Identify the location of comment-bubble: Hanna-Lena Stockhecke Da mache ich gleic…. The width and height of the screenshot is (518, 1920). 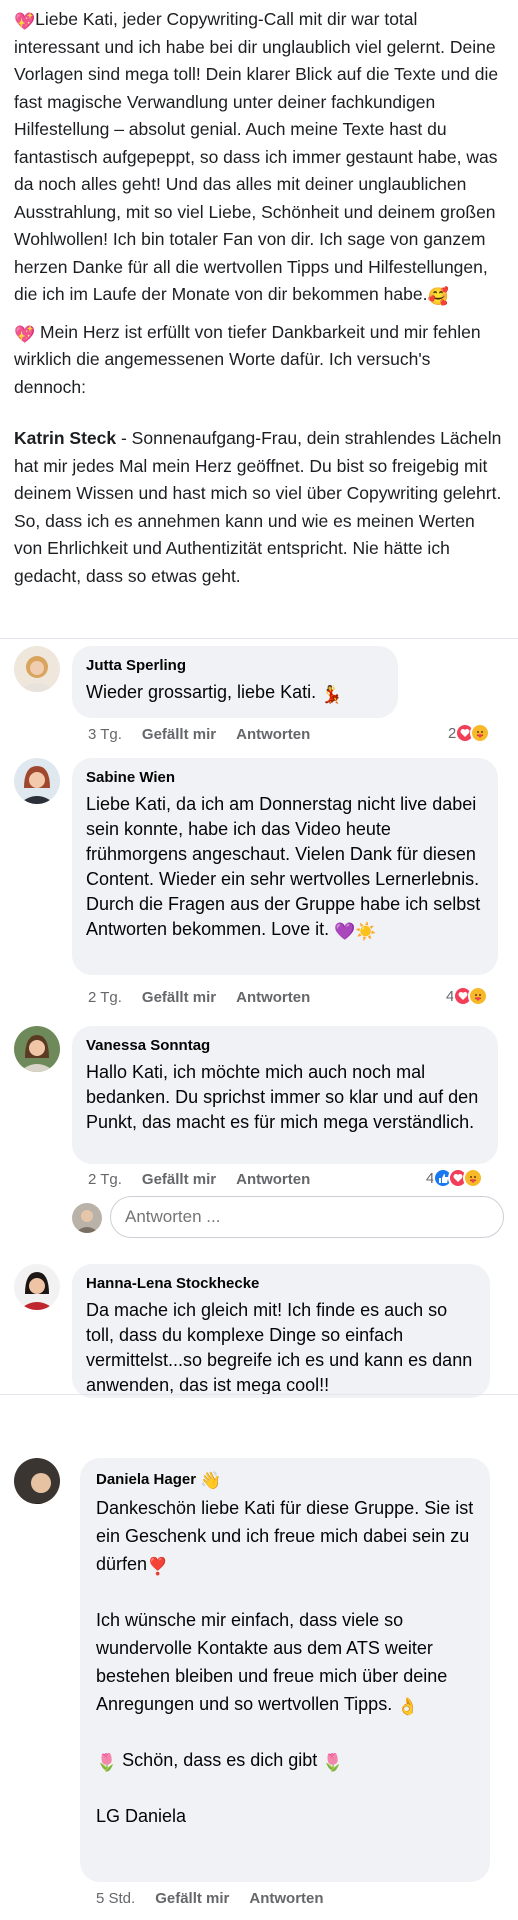
(281, 1331).